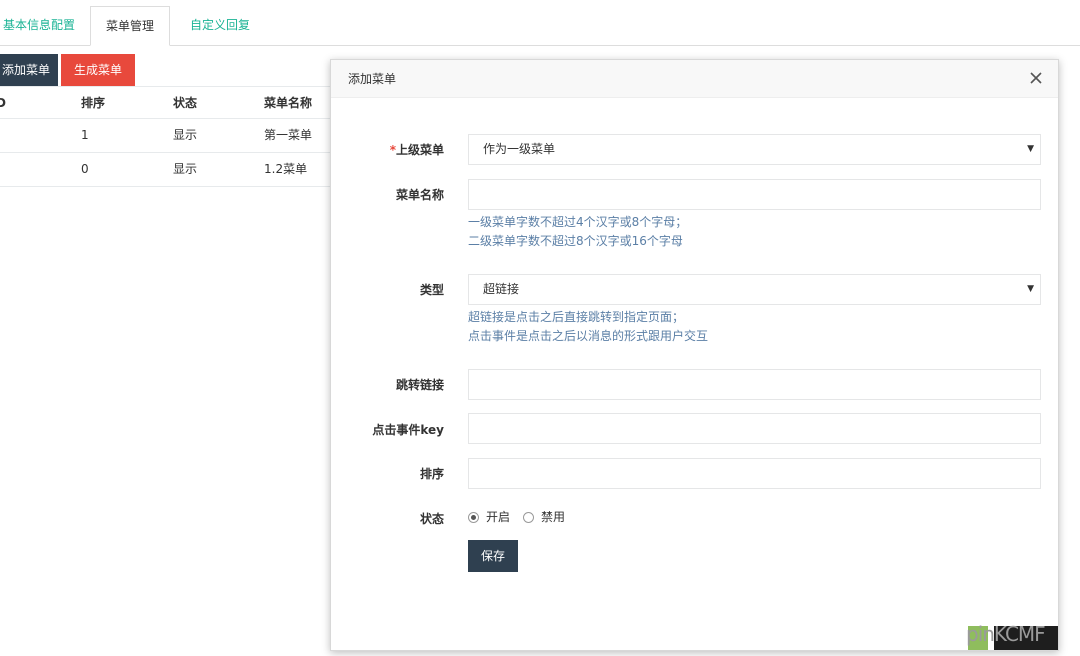  I want to click on link-input, so click(754, 384).